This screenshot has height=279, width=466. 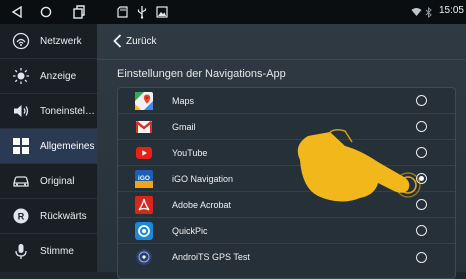 What do you see at coordinates (281, 59) in the screenshot?
I see `divider` at bounding box center [281, 59].